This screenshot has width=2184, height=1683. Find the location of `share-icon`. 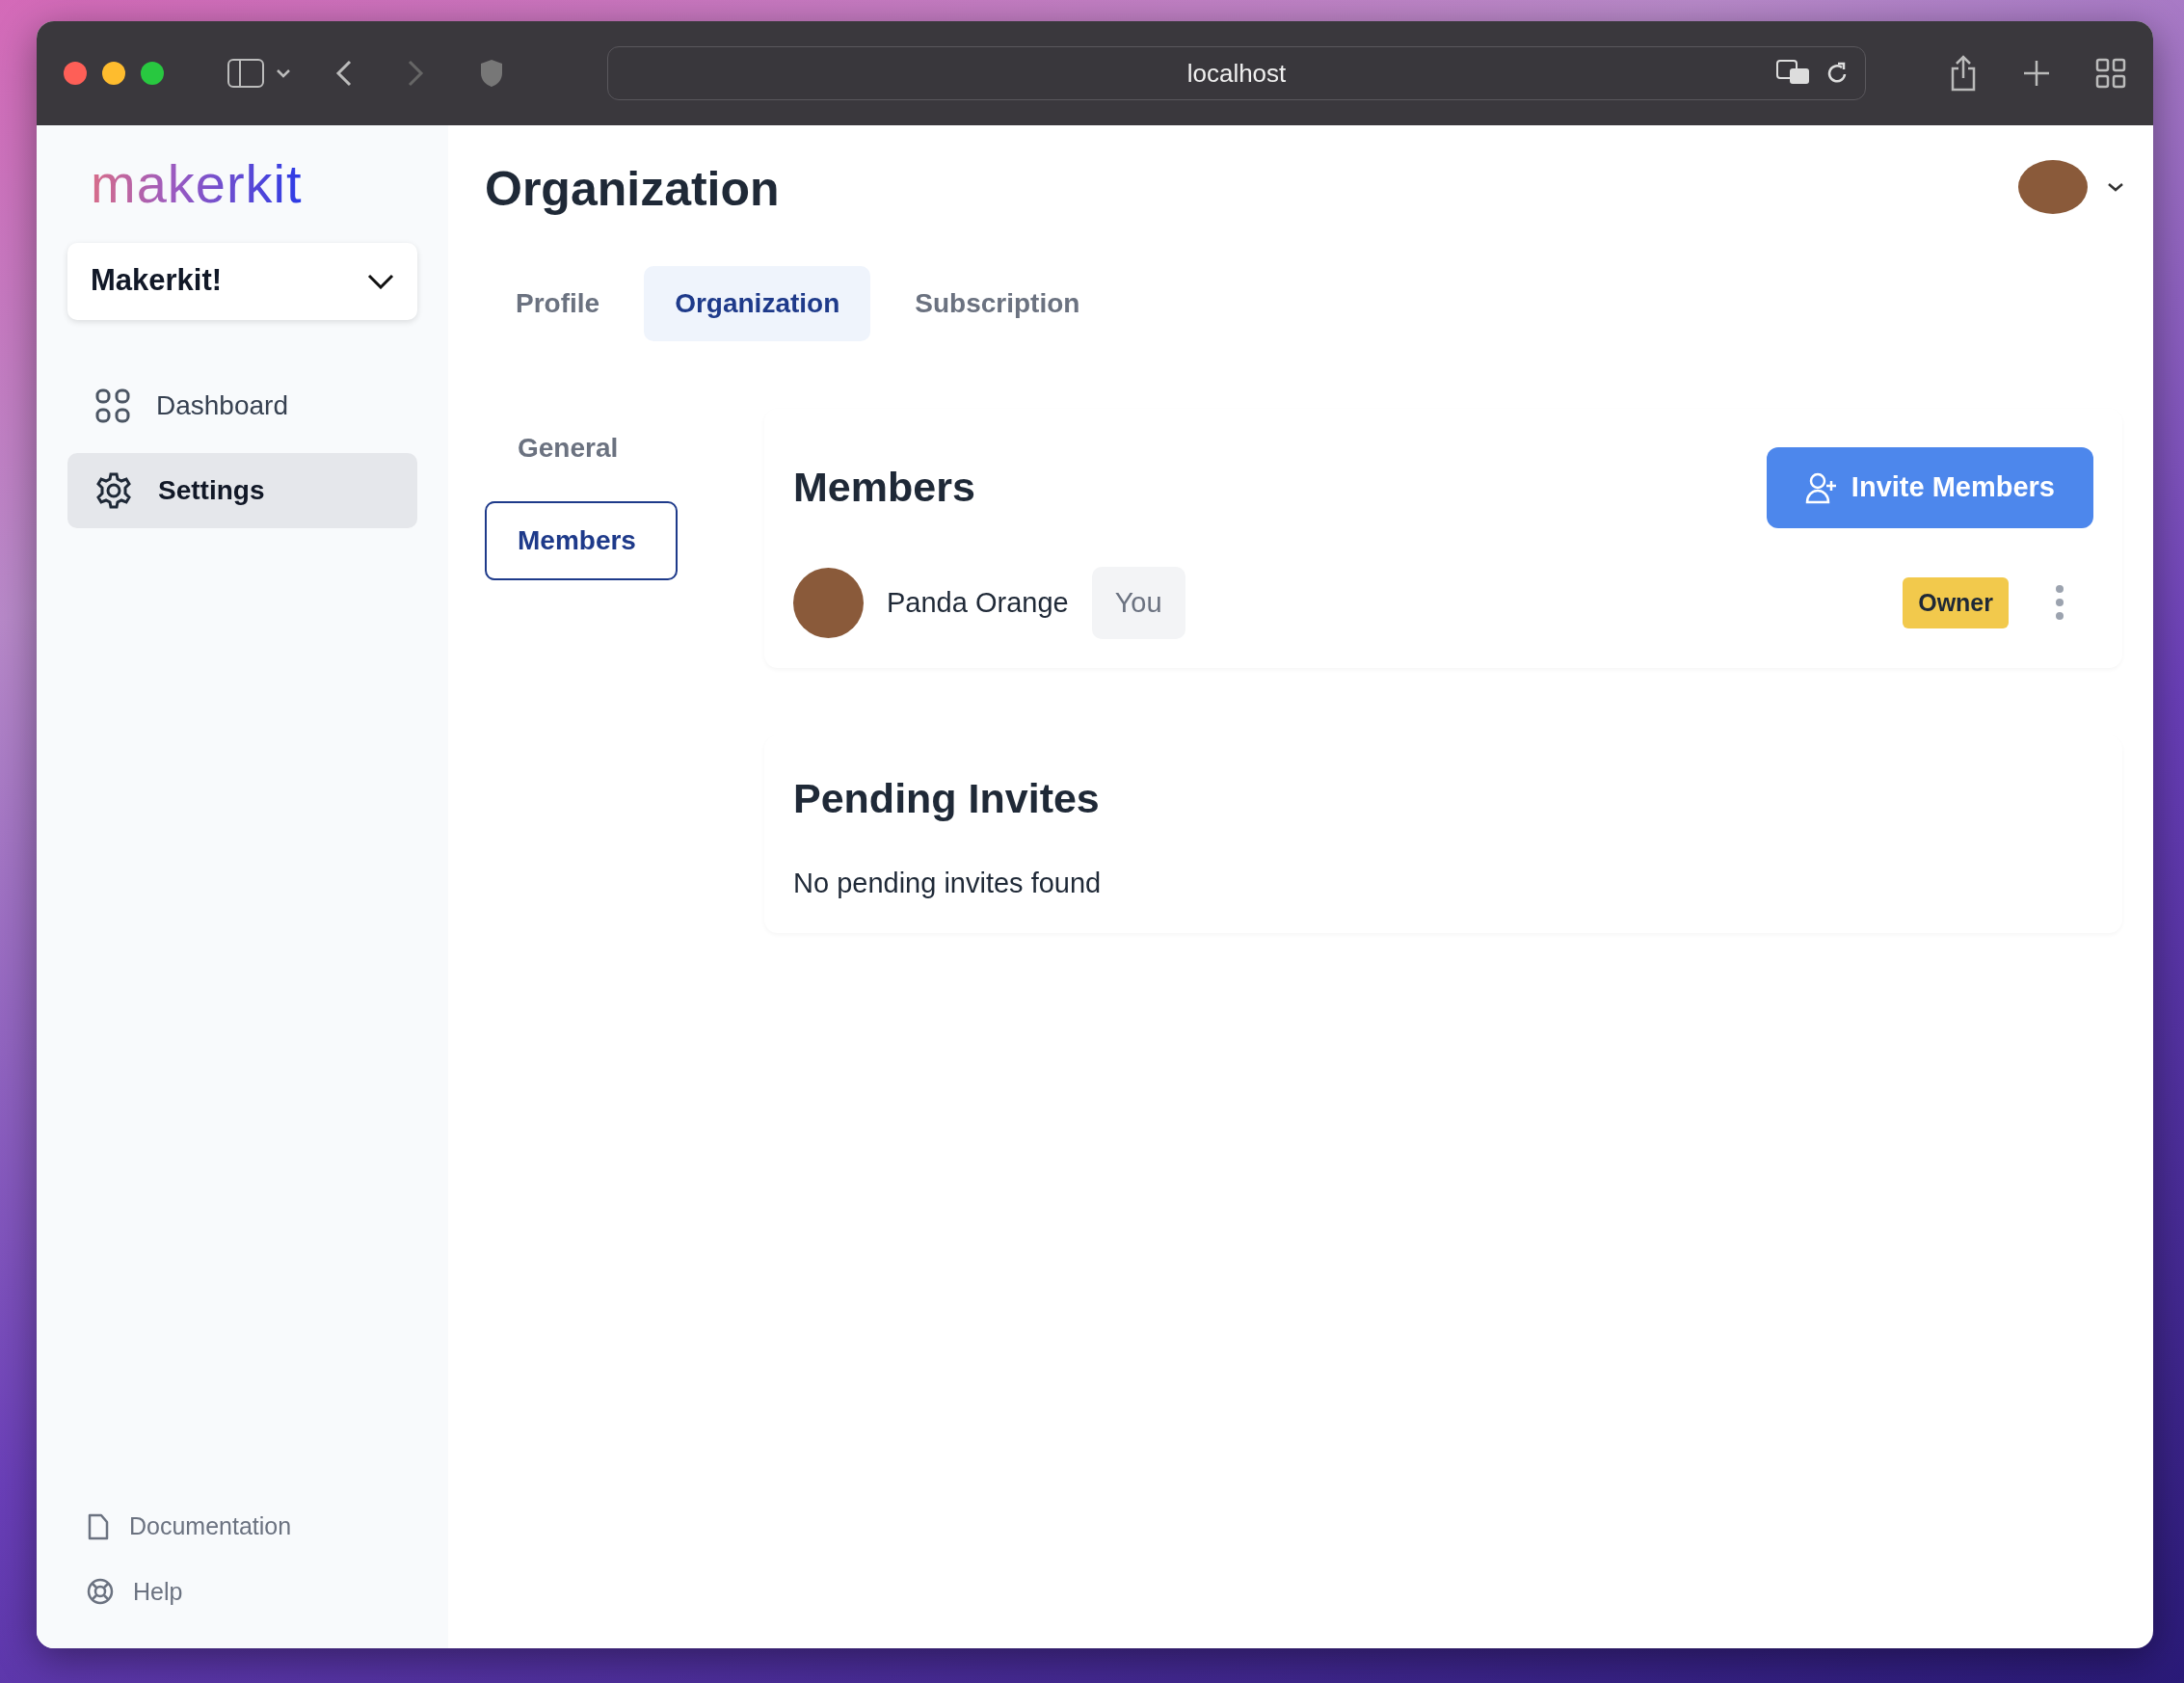

share-icon is located at coordinates (1964, 73).